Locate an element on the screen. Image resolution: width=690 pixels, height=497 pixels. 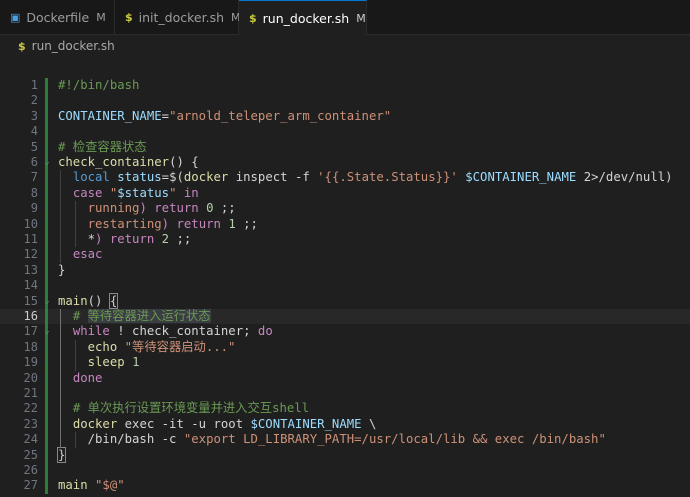
code-line: 20 done is located at coordinates (345, 378).